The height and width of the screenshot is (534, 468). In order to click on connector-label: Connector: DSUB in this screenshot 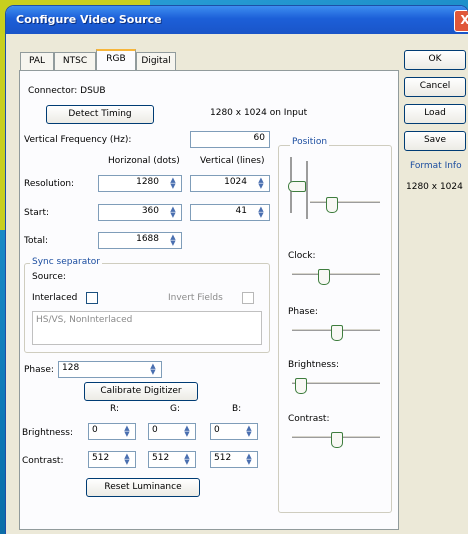, I will do `click(67, 91)`.